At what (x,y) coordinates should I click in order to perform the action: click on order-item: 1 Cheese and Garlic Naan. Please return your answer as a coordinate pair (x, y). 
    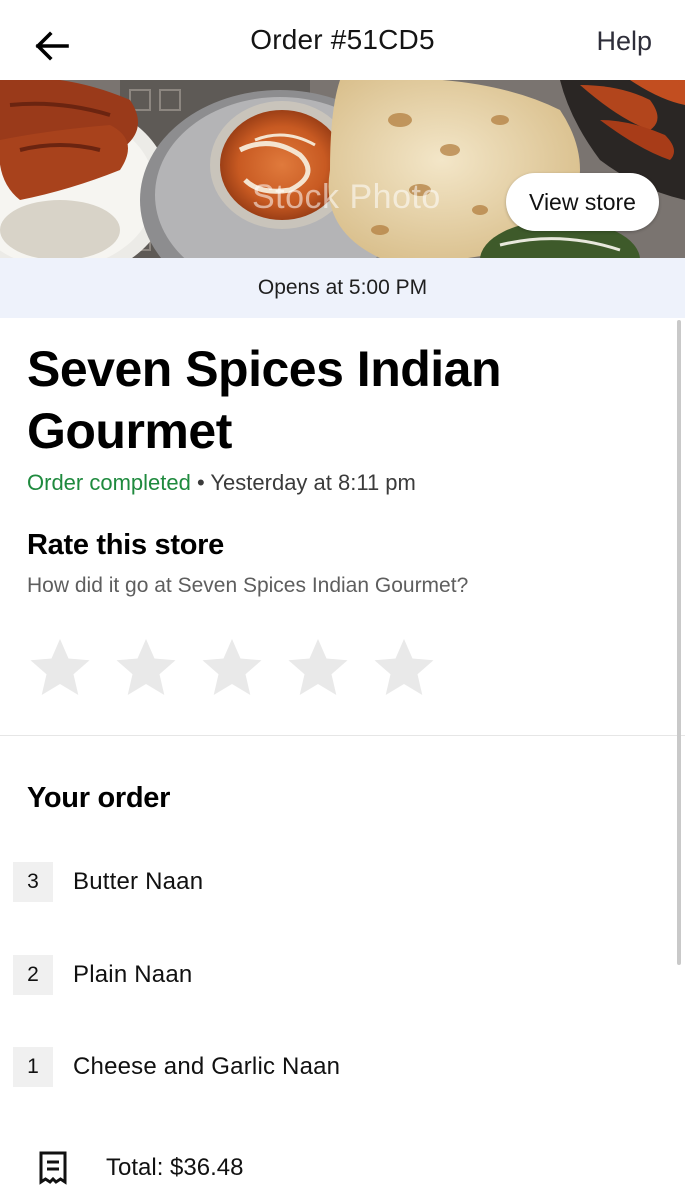
    Looking at the image, I should click on (176, 1067).